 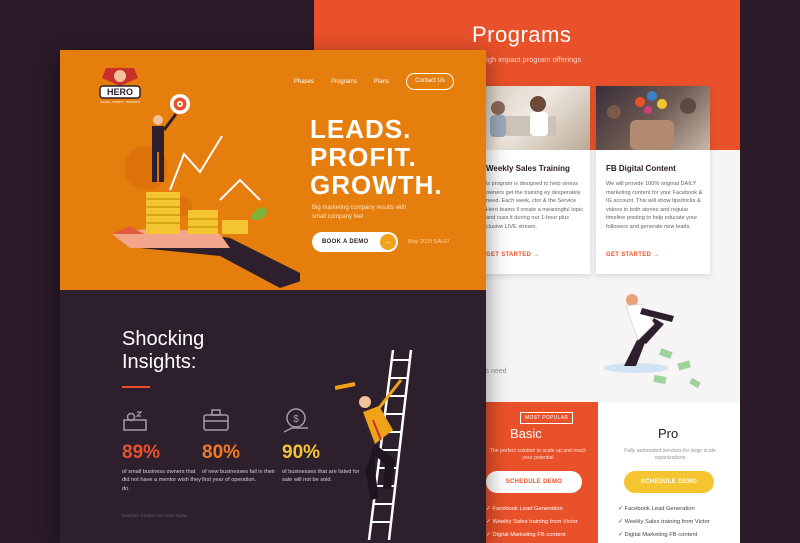 What do you see at coordinates (301, 452) in the screenshot?
I see `stat-value: 90%` at bounding box center [301, 452].